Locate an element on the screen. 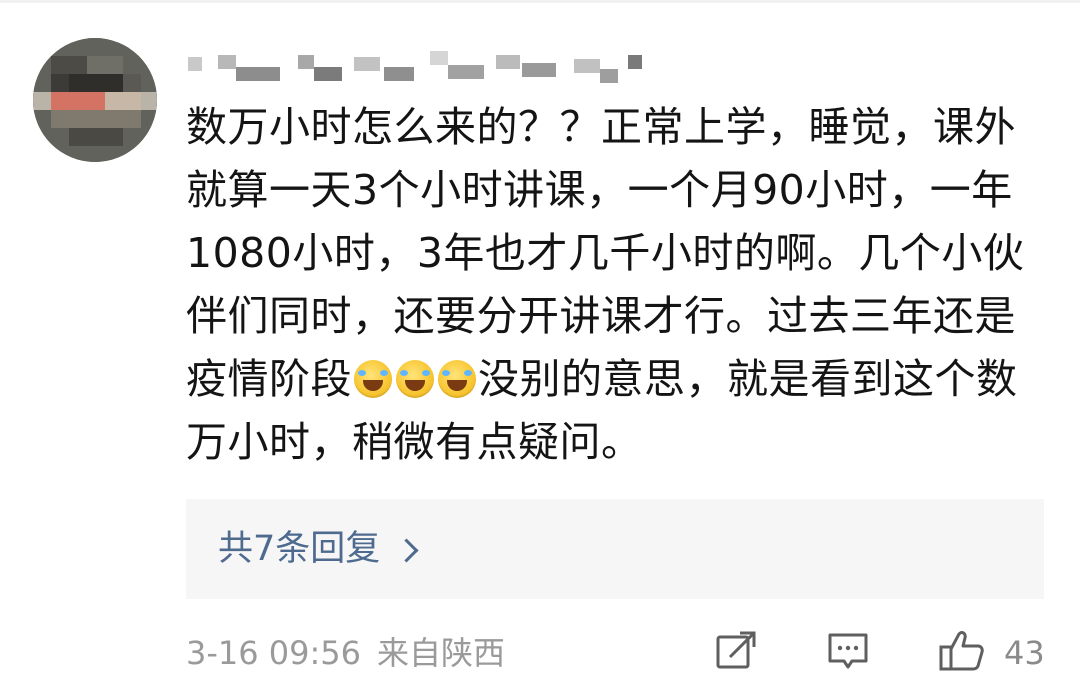 Image resolution: width=1080 pixels, height=691 pixels. share-button is located at coordinates (736, 651).